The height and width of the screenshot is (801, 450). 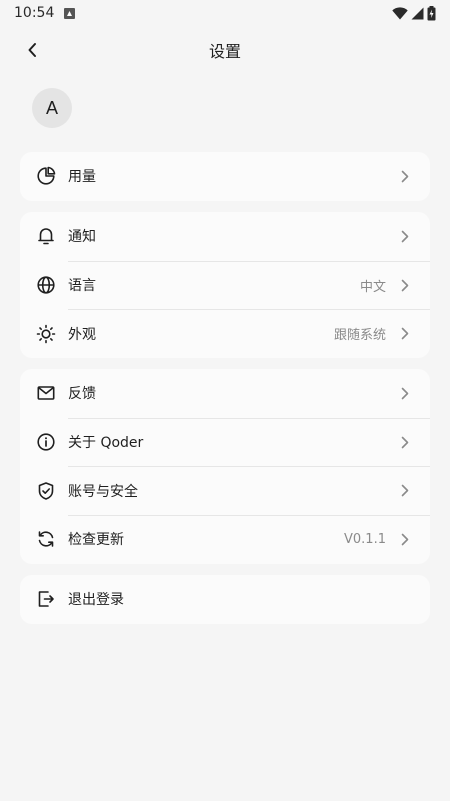 I want to click on about-row: 关于 Qoder, so click(x=225, y=442).